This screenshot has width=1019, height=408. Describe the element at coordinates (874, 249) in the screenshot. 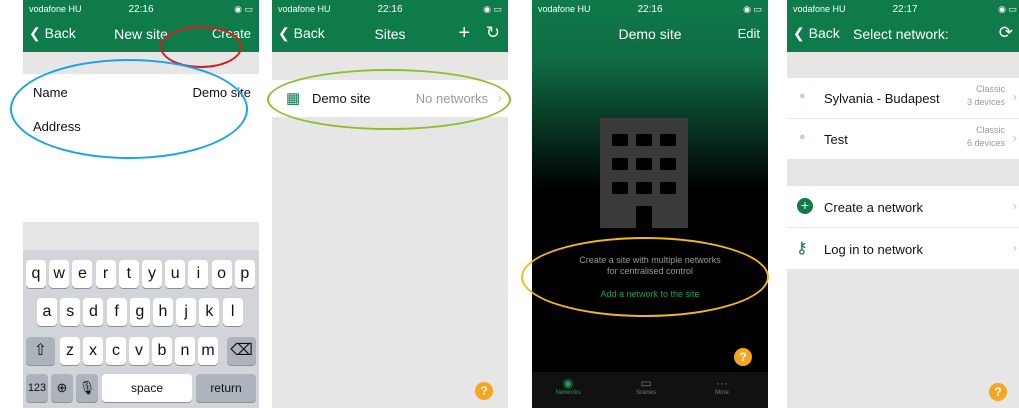

I see `login-network-label: Log in to network` at that location.